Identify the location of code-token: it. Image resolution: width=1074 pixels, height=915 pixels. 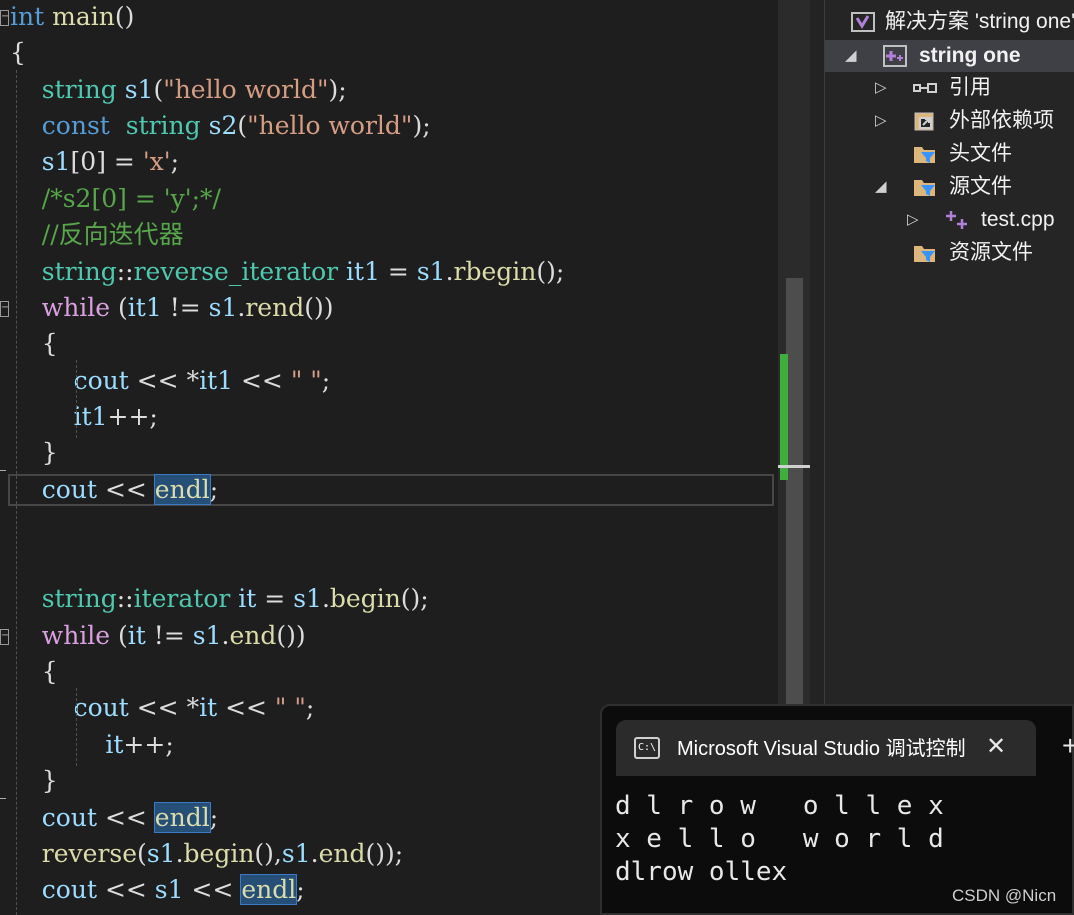
(208, 707).